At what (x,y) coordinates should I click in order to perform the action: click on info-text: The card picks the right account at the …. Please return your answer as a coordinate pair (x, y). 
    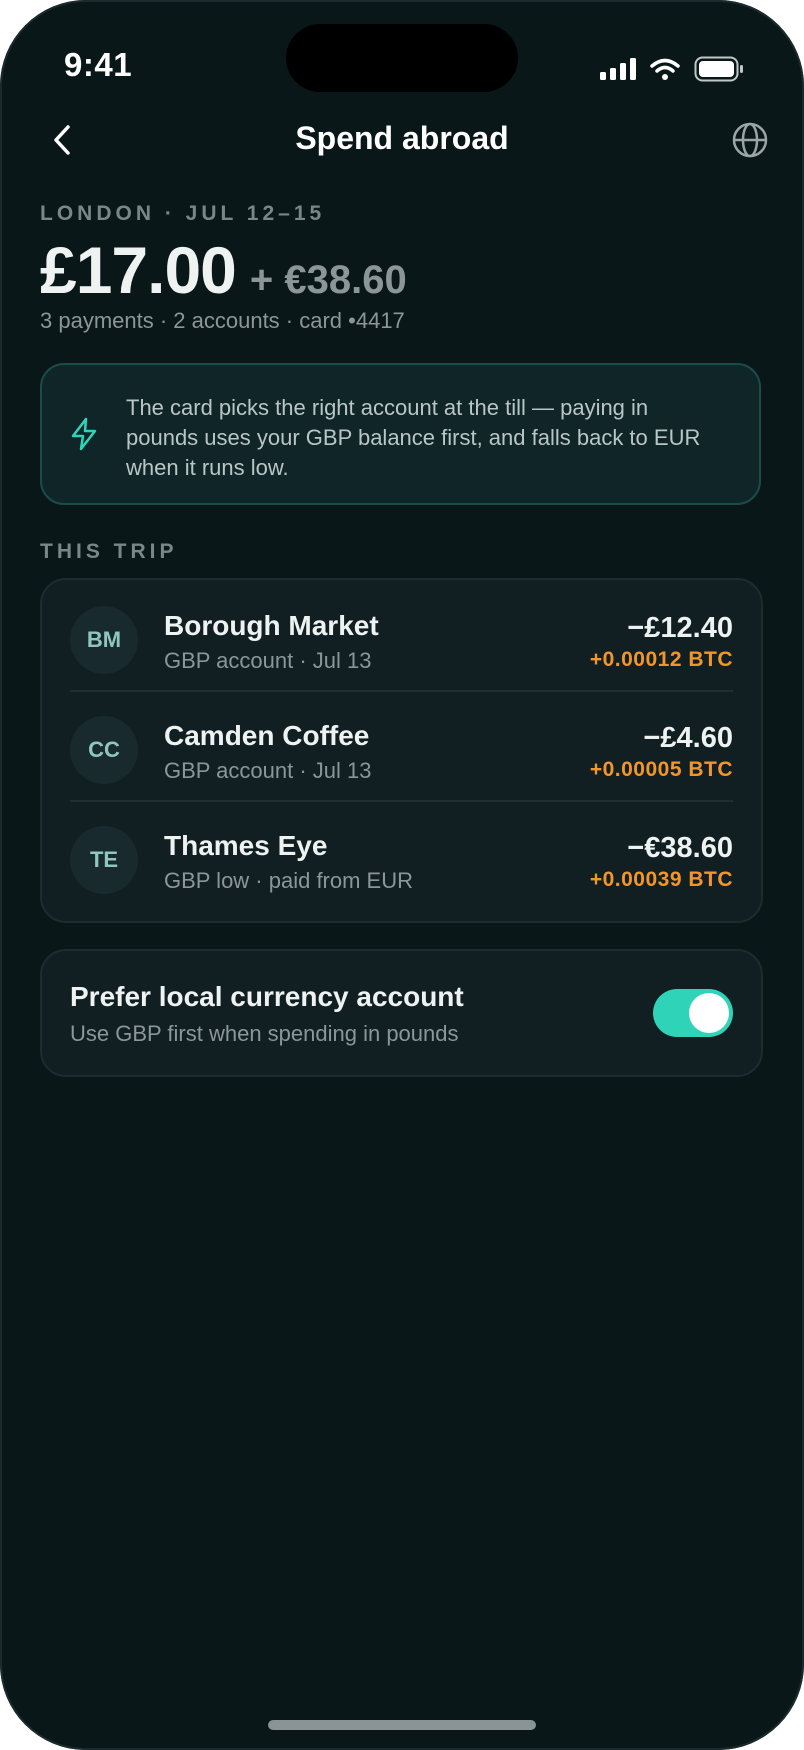
    Looking at the image, I should click on (413, 437).